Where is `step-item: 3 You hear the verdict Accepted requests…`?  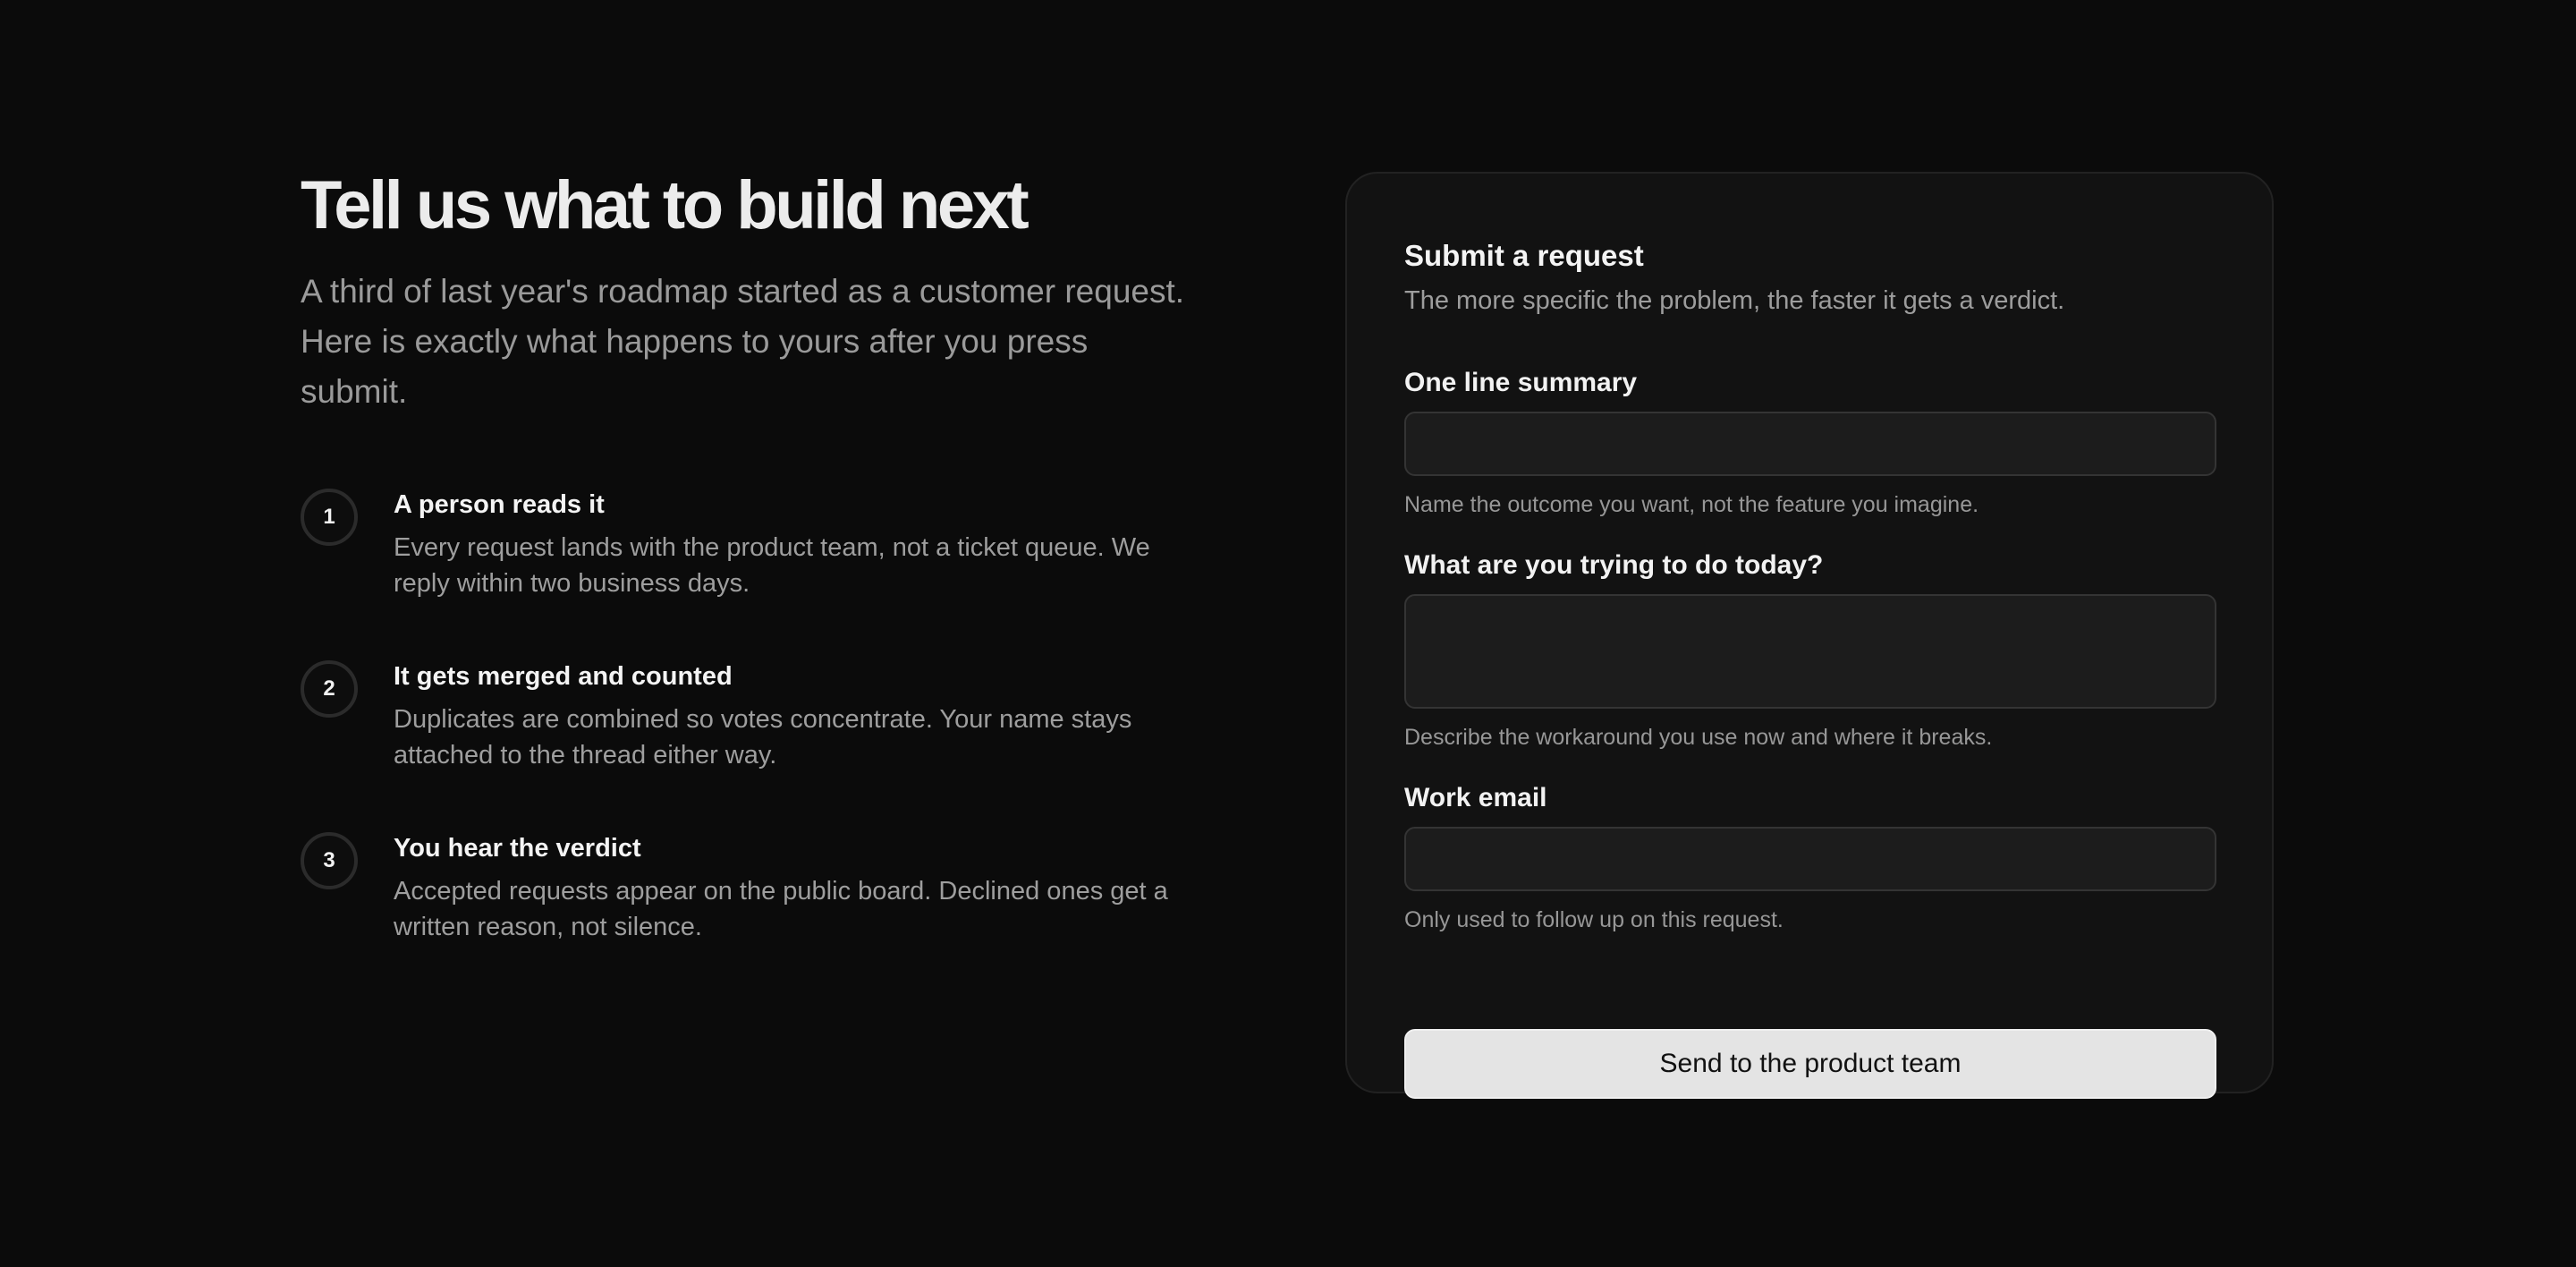 step-item: 3 You hear the verdict Accepted requests… is located at coordinates (757, 918).